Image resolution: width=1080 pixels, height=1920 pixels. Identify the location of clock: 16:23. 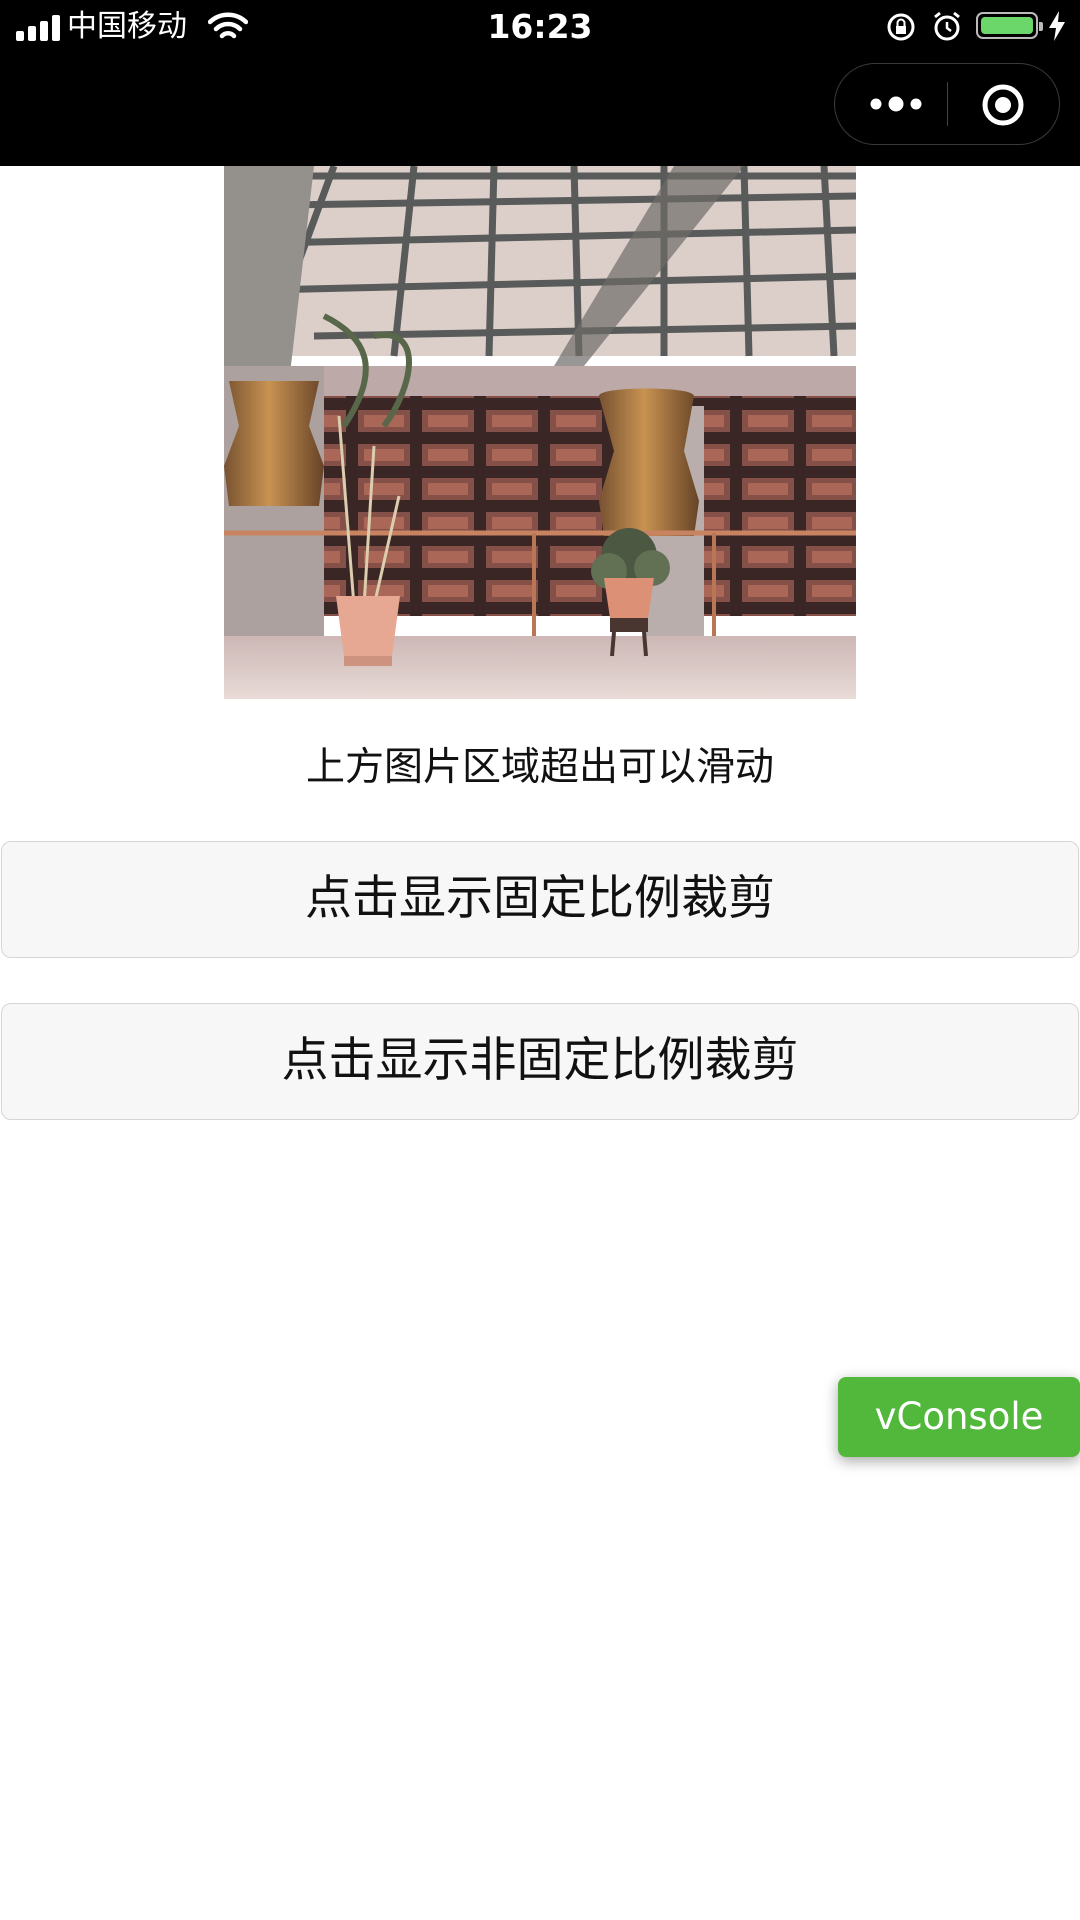
(540, 26).